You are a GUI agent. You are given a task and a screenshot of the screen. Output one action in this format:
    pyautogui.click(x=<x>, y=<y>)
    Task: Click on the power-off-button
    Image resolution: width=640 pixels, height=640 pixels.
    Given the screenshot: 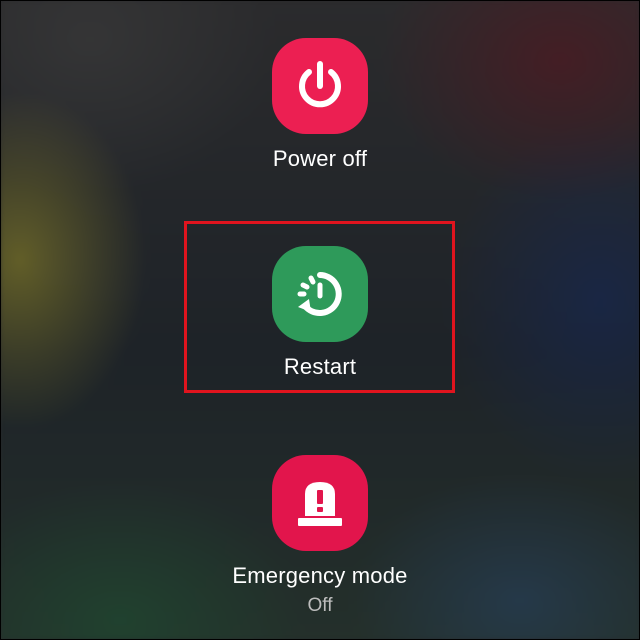 What is the action you would take?
    pyautogui.click(x=320, y=86)
    